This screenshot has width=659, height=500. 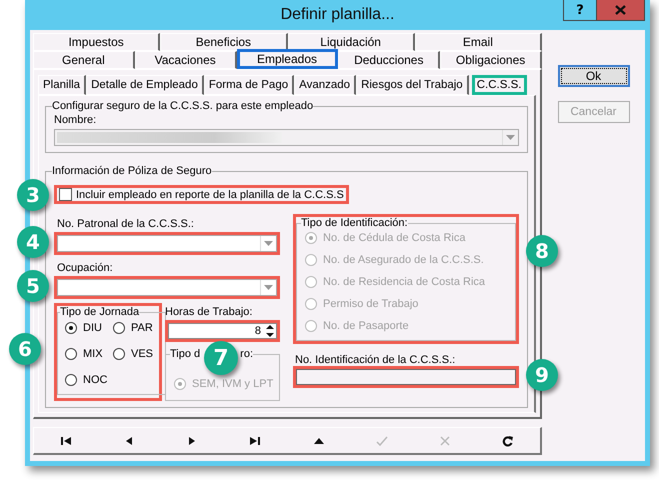 What do you see at coordinates (62, 85) in the screenshot?
I see `subtab: Planilla` at bounding box center [62, 85].